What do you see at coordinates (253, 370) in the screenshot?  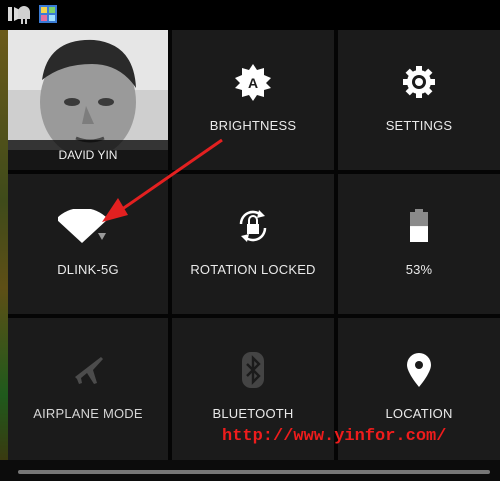 I see `bluetooth-icon` at bounding box center [253, 370].